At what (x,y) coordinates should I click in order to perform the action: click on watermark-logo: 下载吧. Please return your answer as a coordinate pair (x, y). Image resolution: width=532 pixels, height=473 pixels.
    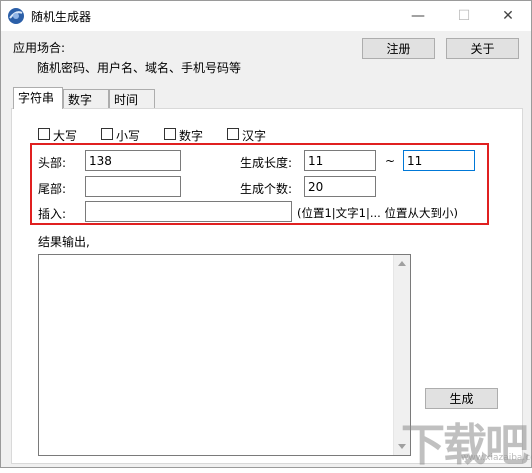
    Looking at the image, I should click on (465, 445).